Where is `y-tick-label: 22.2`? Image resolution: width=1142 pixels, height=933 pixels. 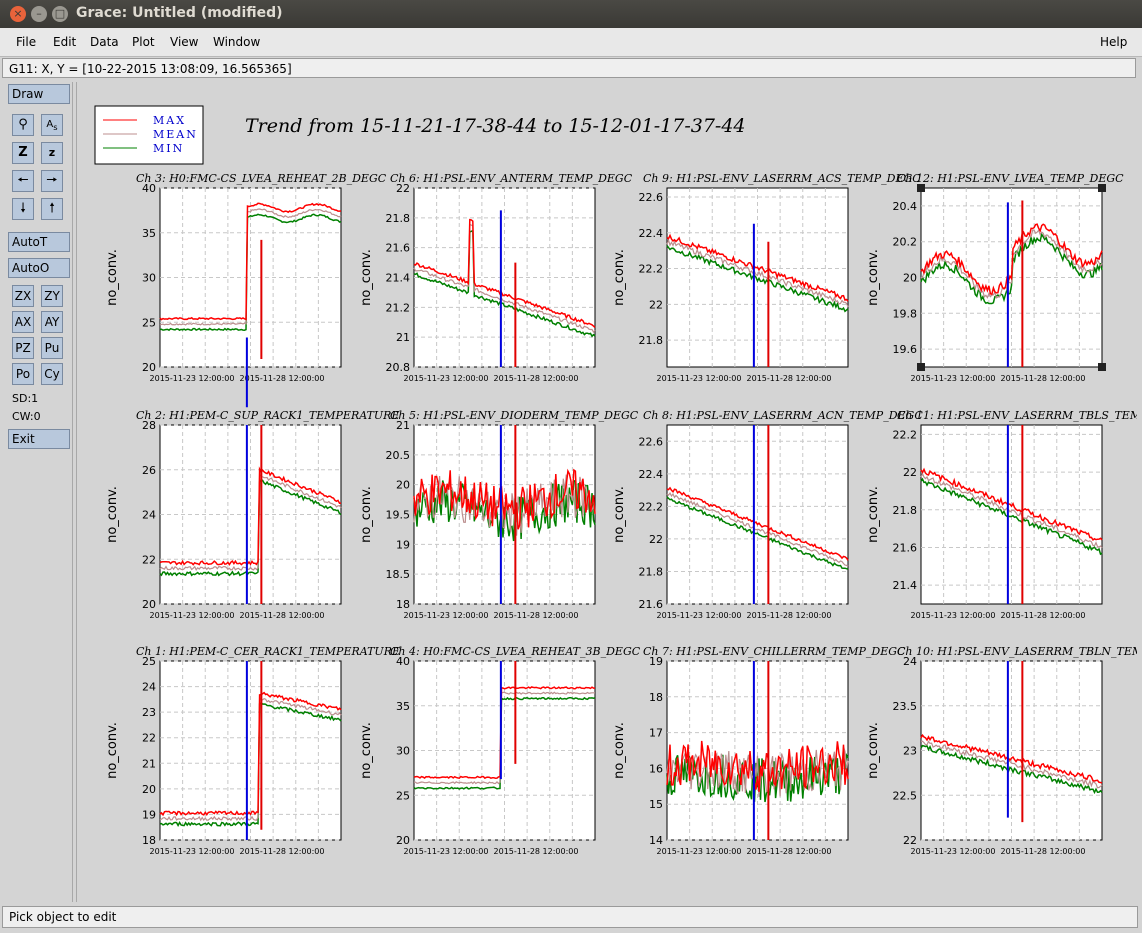
y-tick-label: 22.2 is located at coordinates (651, 269).